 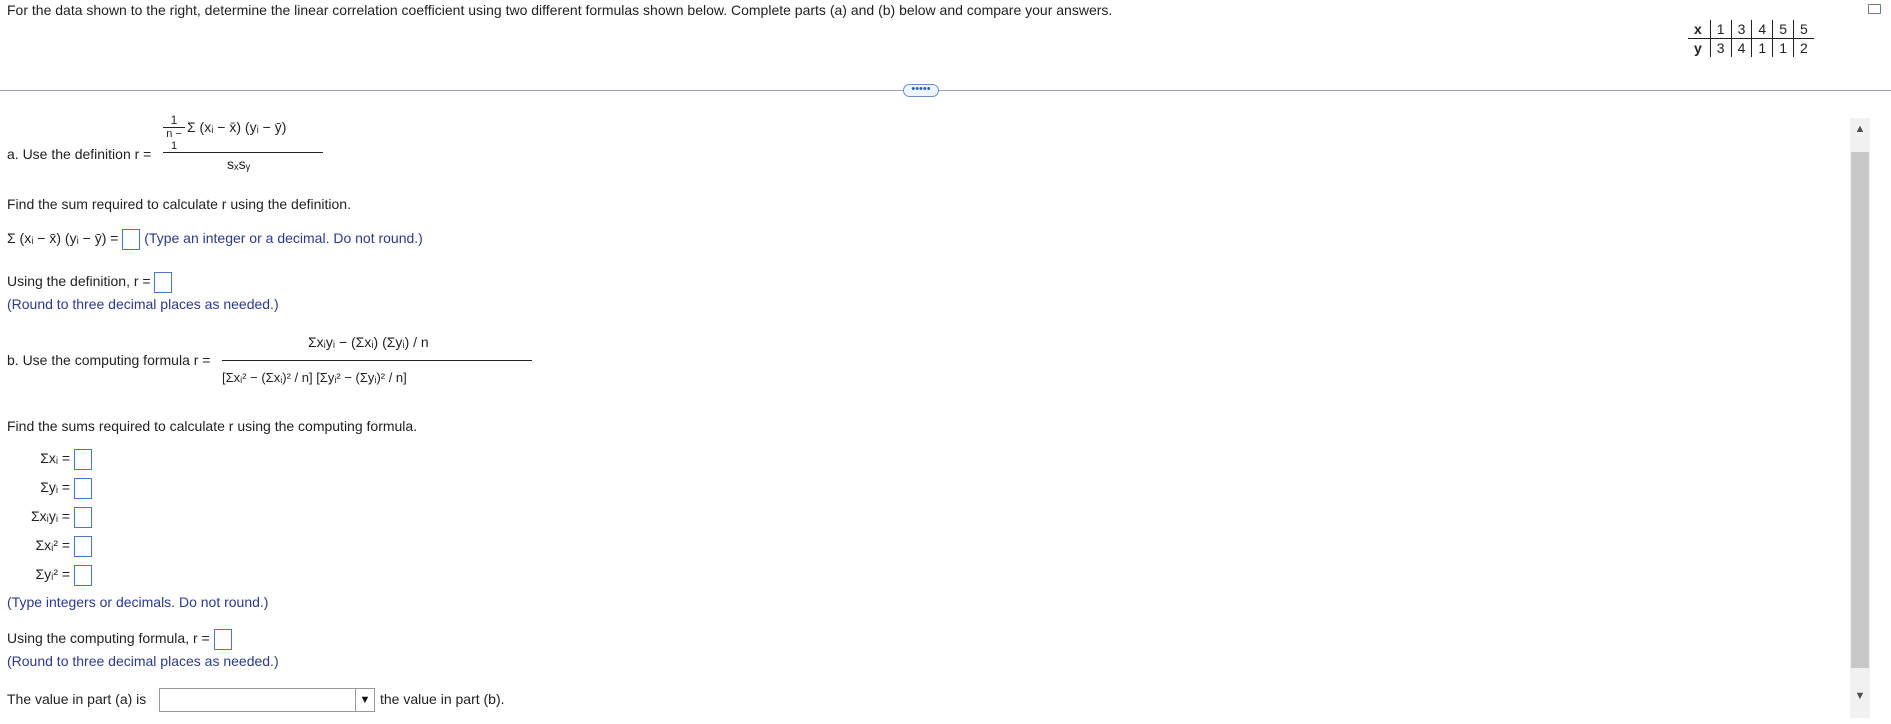 I want to click on sum-x-input, so click(x=83, y=459).